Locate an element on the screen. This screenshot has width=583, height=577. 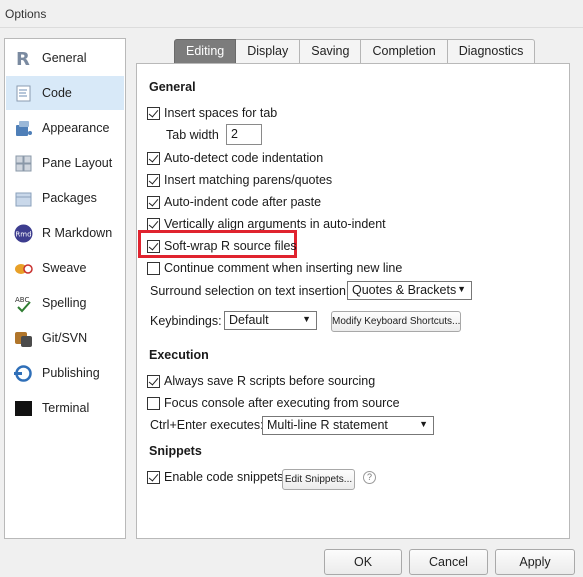
sidebar-item-label: Spelling is located at coordinates (64, 303).